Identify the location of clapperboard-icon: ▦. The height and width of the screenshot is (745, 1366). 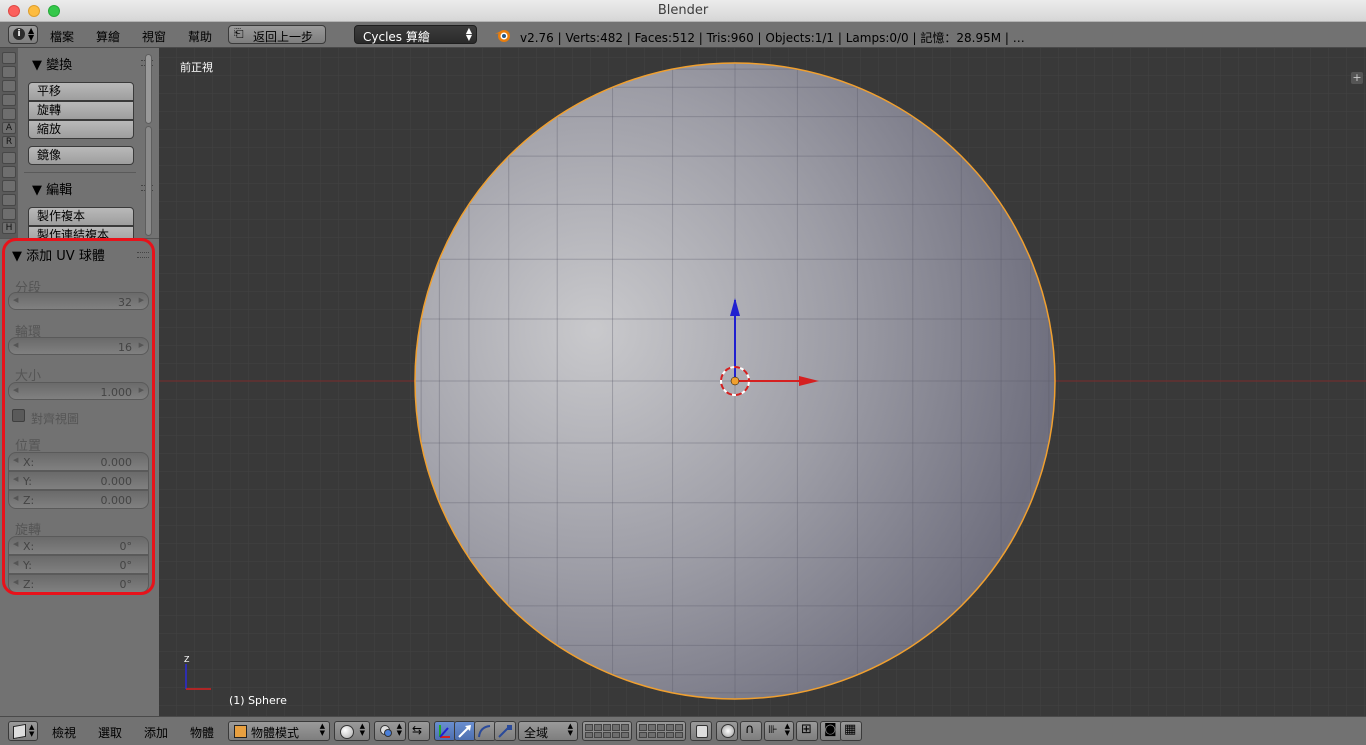
(850, 729).